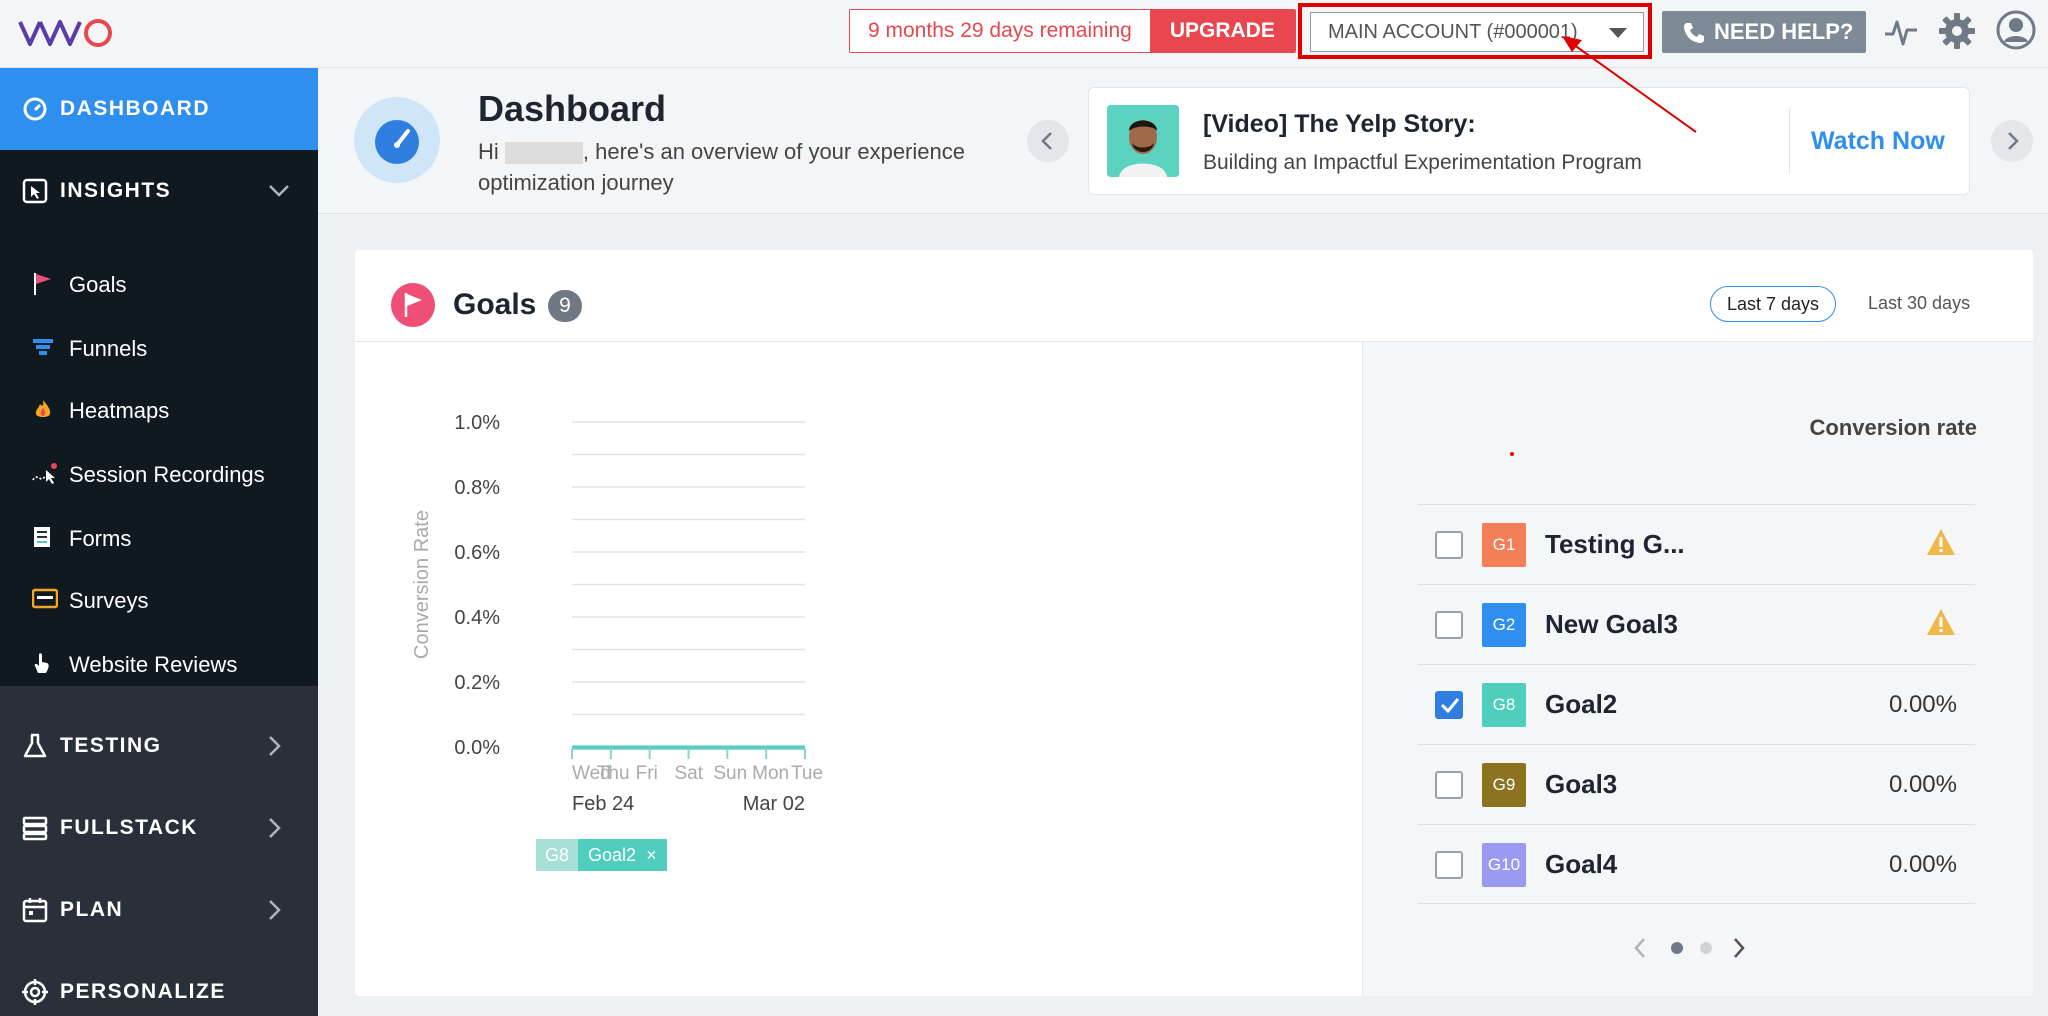  Describe the element at coordinates (159, 109) in the screenshot. I see `sidebar-item-dashboard: DASHBOARD` at that location.